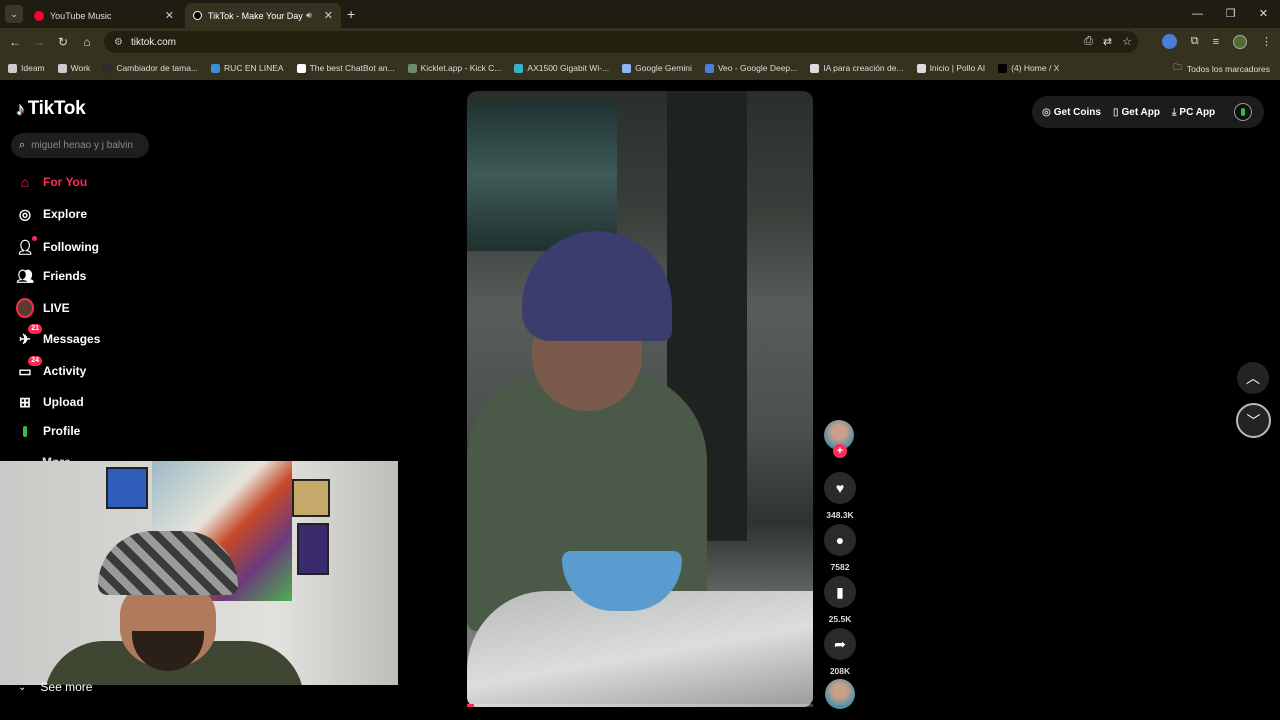  I want to click on bookmark-label: RUC EN LINEA, so click(254, 68).